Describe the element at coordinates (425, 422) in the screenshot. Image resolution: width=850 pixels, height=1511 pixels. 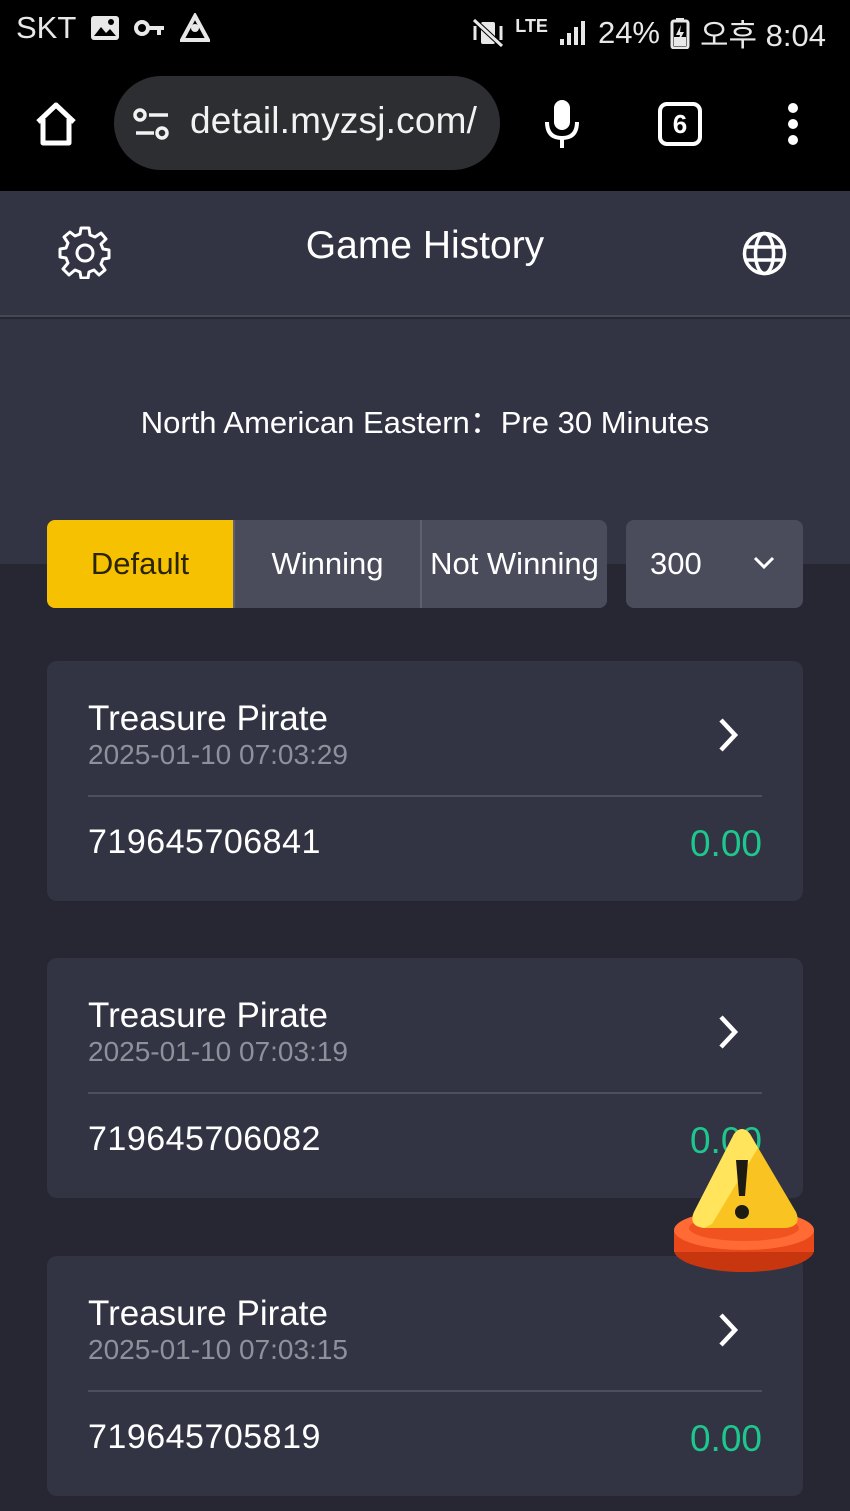
I see `timezone-label: North American Eastern：Pre 30 Minutes` at that location.